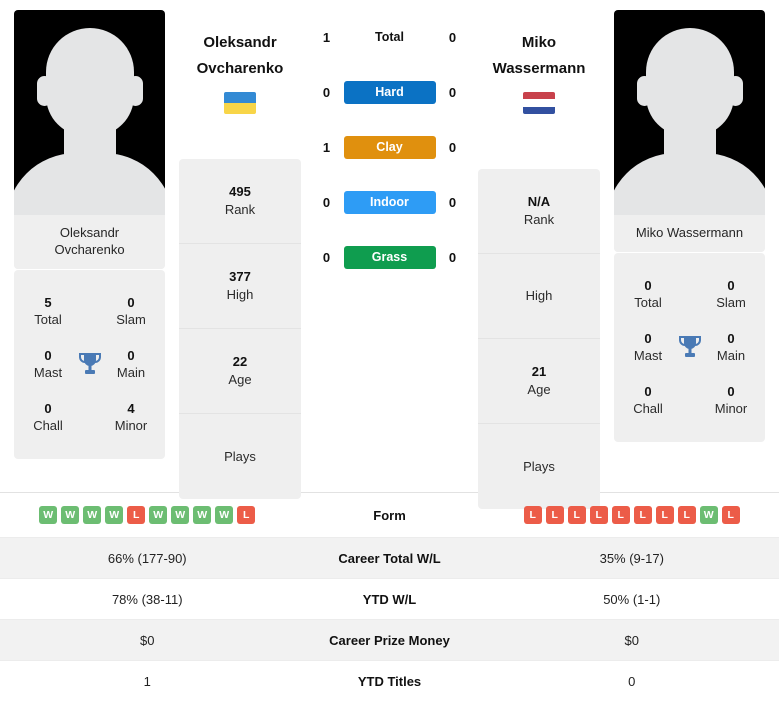 Image resolution: width=779 pixels, height=719 pixels. I want to click on h2h-hard-right-score: 0, so click(452, 92).